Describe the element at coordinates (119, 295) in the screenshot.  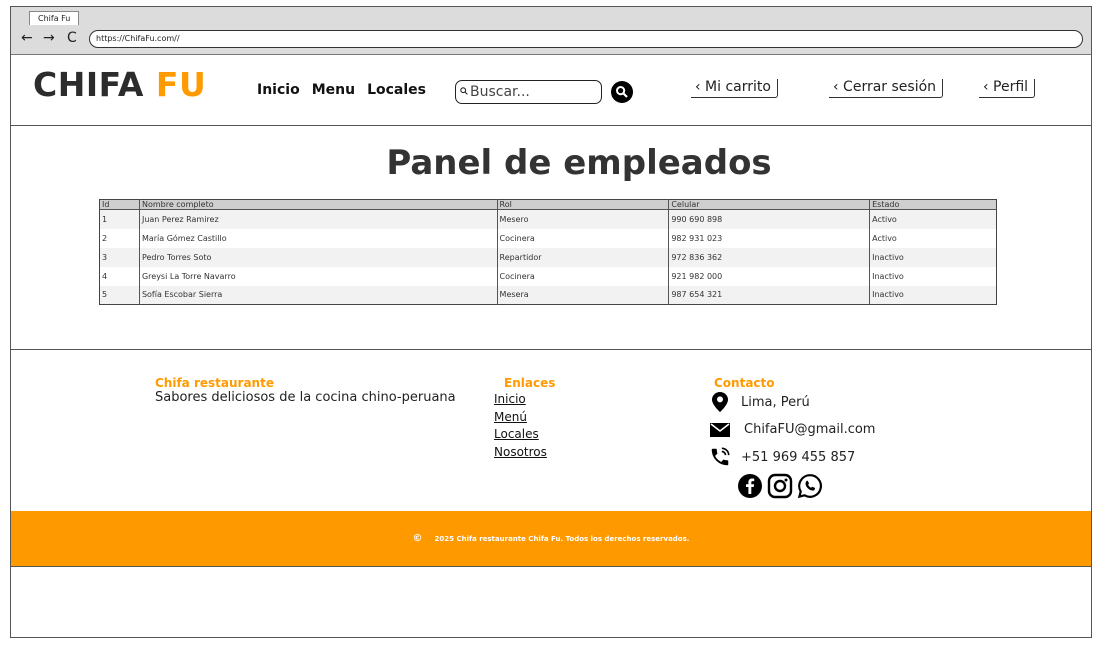
I see `cell-id: 5` at that location.